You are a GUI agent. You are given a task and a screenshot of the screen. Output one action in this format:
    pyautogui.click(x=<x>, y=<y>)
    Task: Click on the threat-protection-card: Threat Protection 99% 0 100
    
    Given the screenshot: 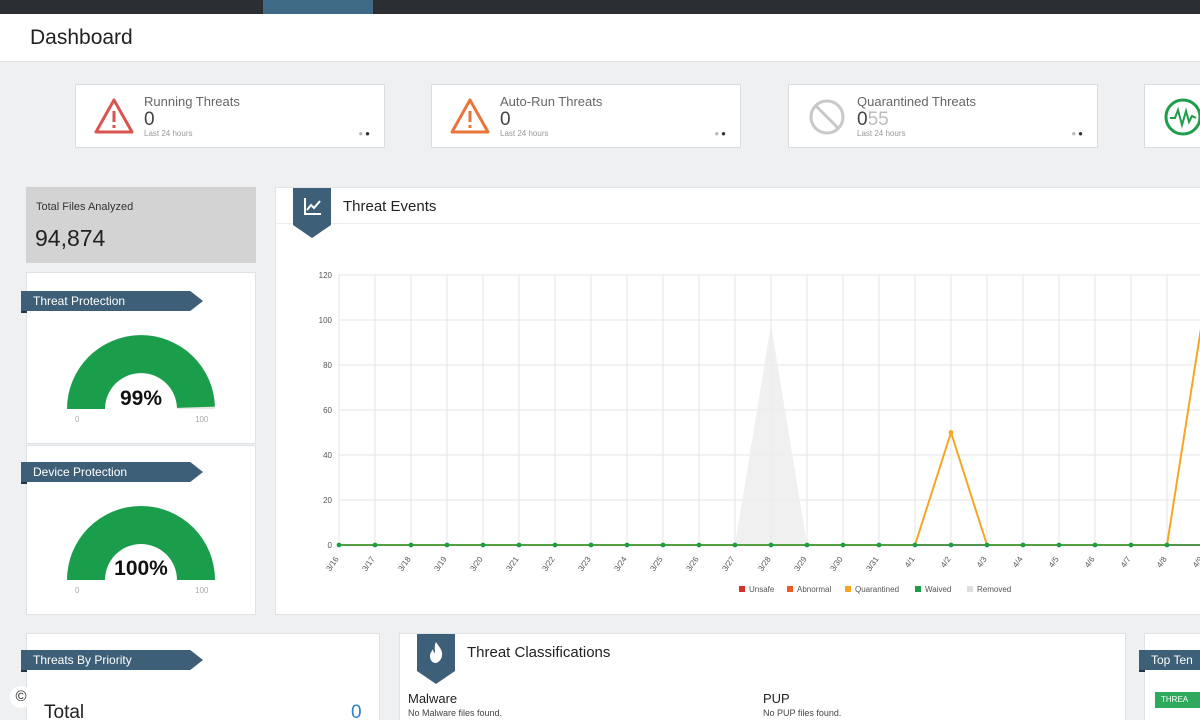 What is the action you would take?
    pyautogui.click(x=138, y=358)
    